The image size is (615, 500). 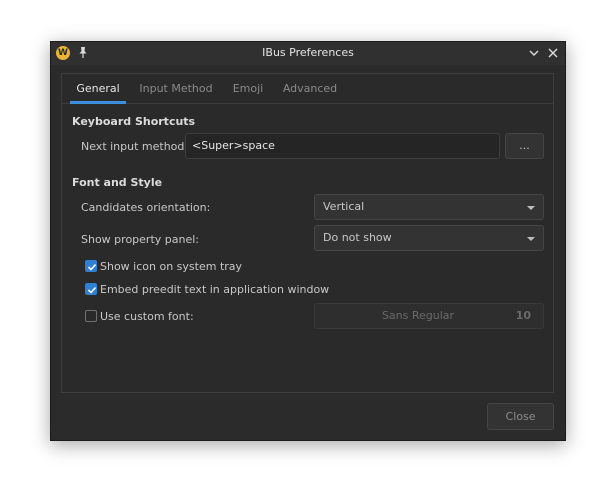 I want to click on embed-preedit-label: Embed preedit text in application window, so click(x=214, y=289).